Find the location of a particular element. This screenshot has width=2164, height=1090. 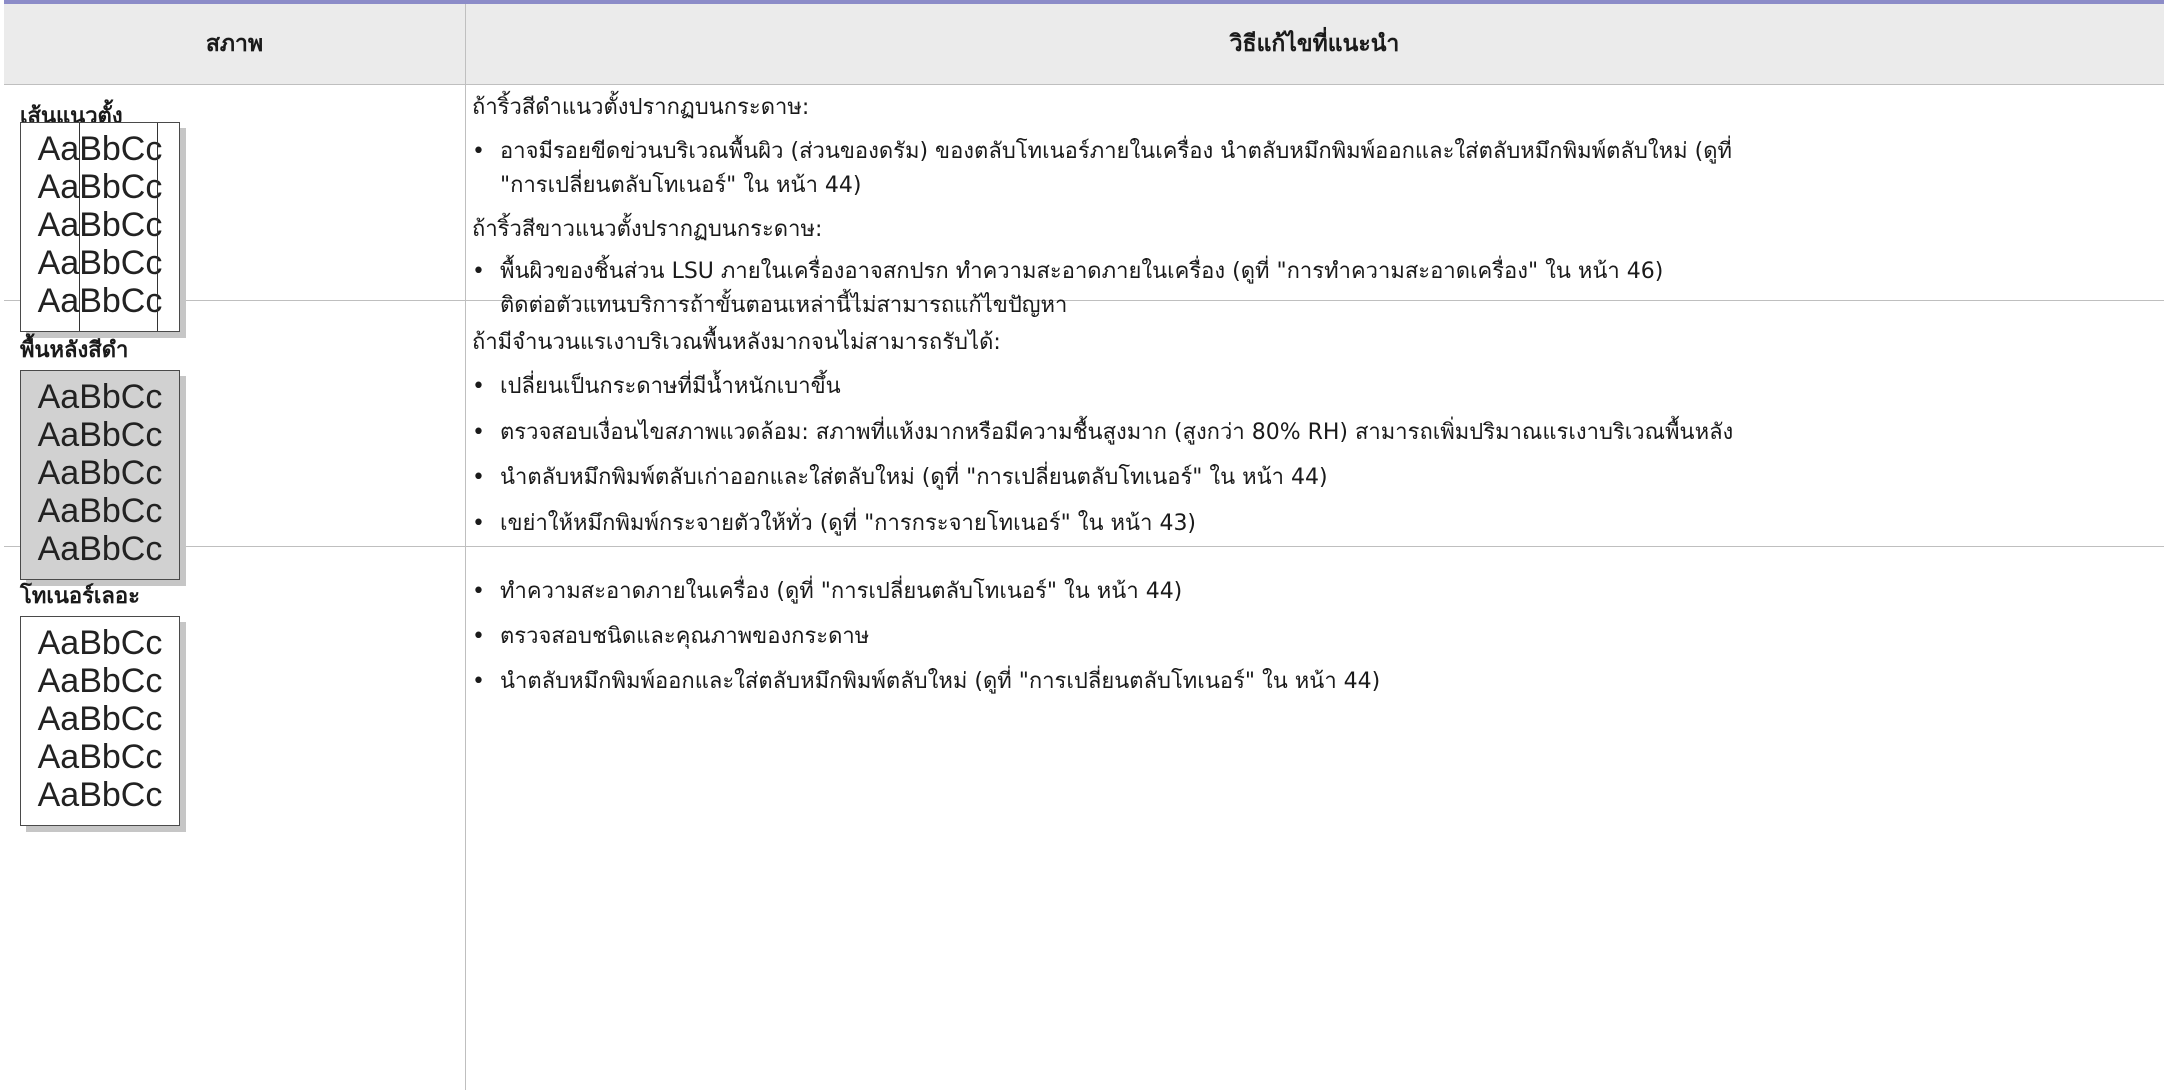

header-solution: วิธีแก้ไขที่แนะนำ is located at coordinates (1314, 44).